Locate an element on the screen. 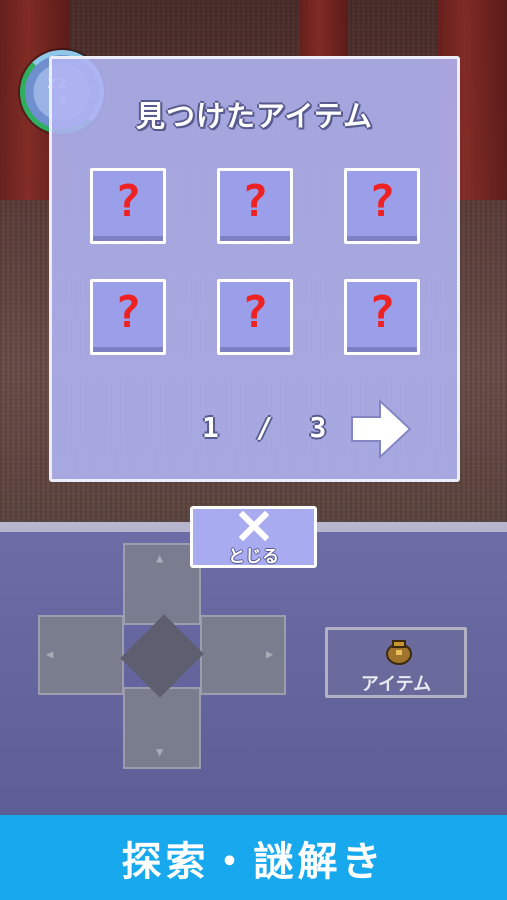 The image size is (507, 900). close-button: とじる is located at coordinates (253, 537).